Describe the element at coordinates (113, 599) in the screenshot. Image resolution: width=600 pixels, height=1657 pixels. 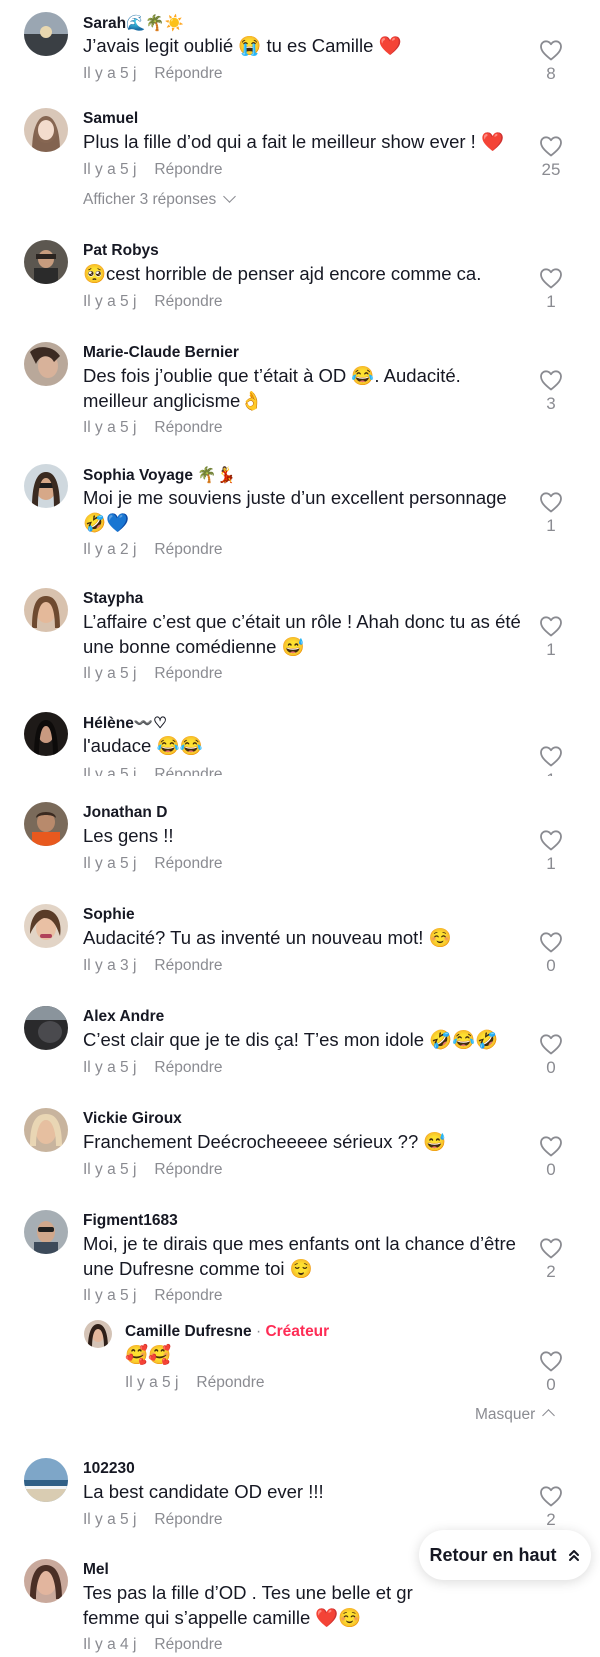
I see `comment-author: Staypha` at that location.